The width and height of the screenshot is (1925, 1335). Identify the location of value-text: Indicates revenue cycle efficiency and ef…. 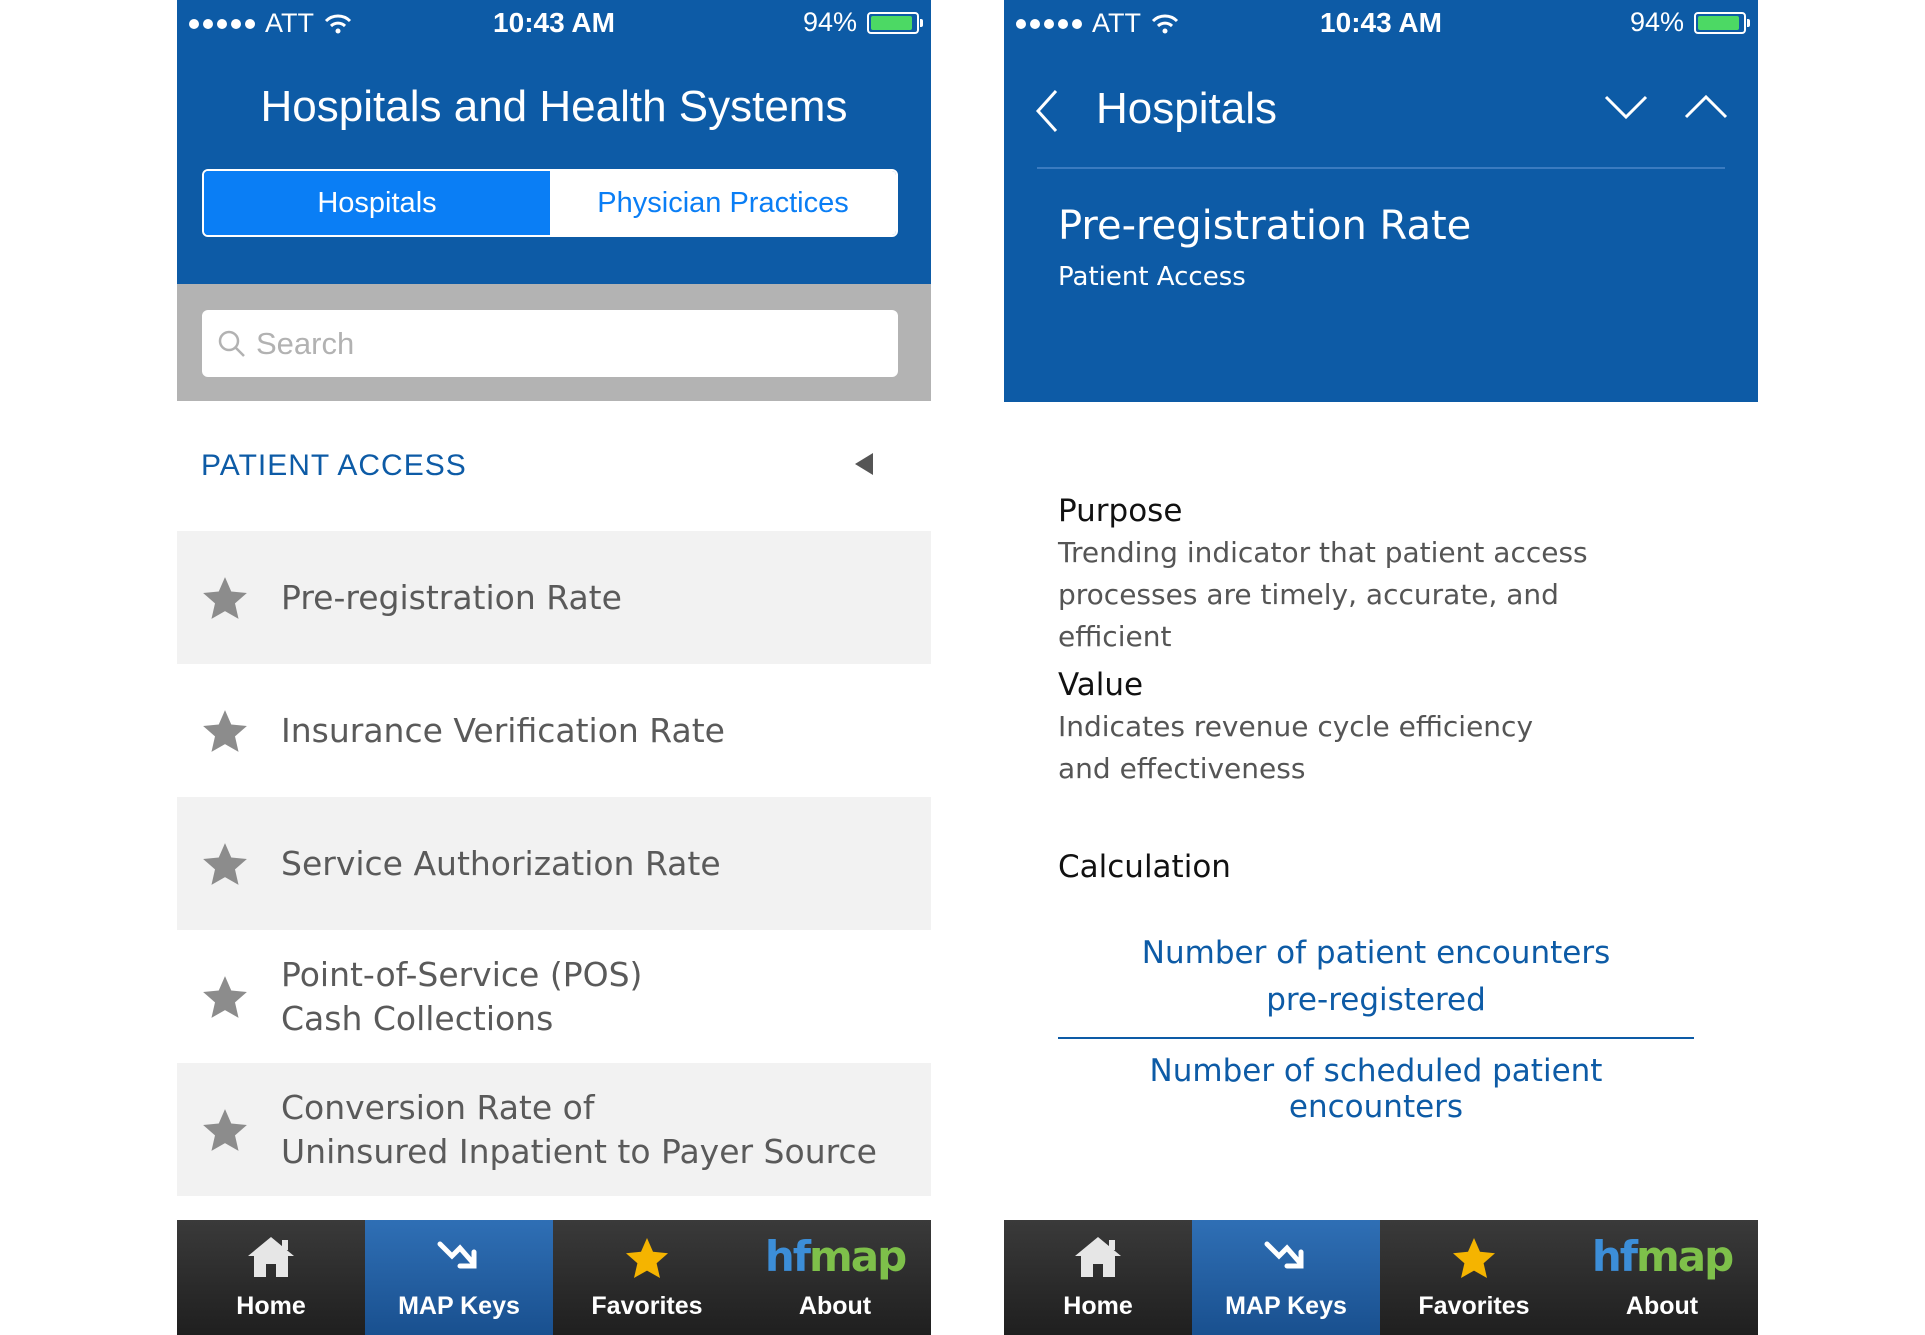
(1296, 747).